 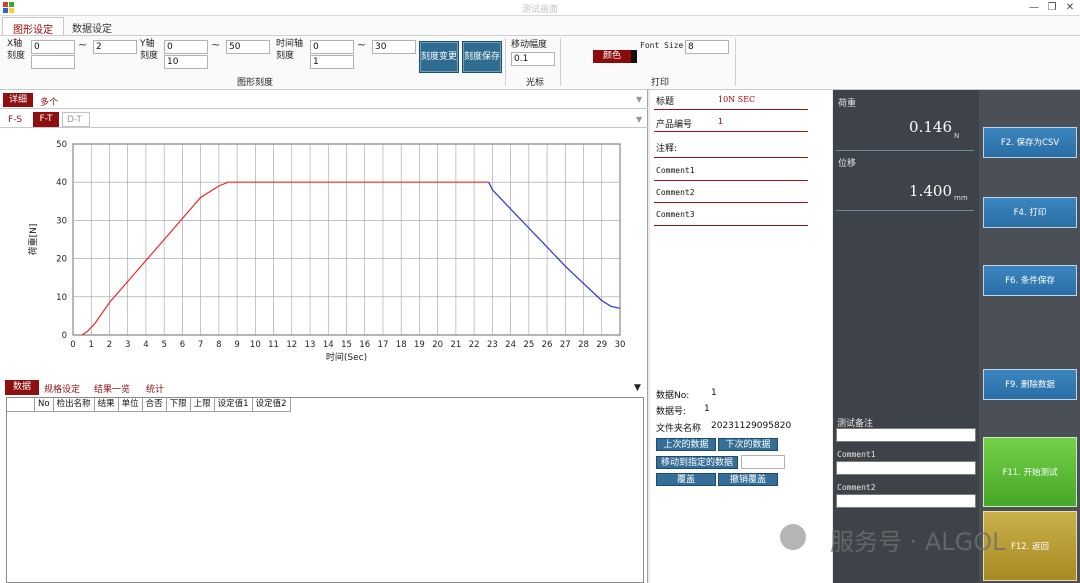 What do you see at coordinates (131, 404) in the screenshot?
I see `grid-col-unit: 单位` at bounding box center [131, 404].